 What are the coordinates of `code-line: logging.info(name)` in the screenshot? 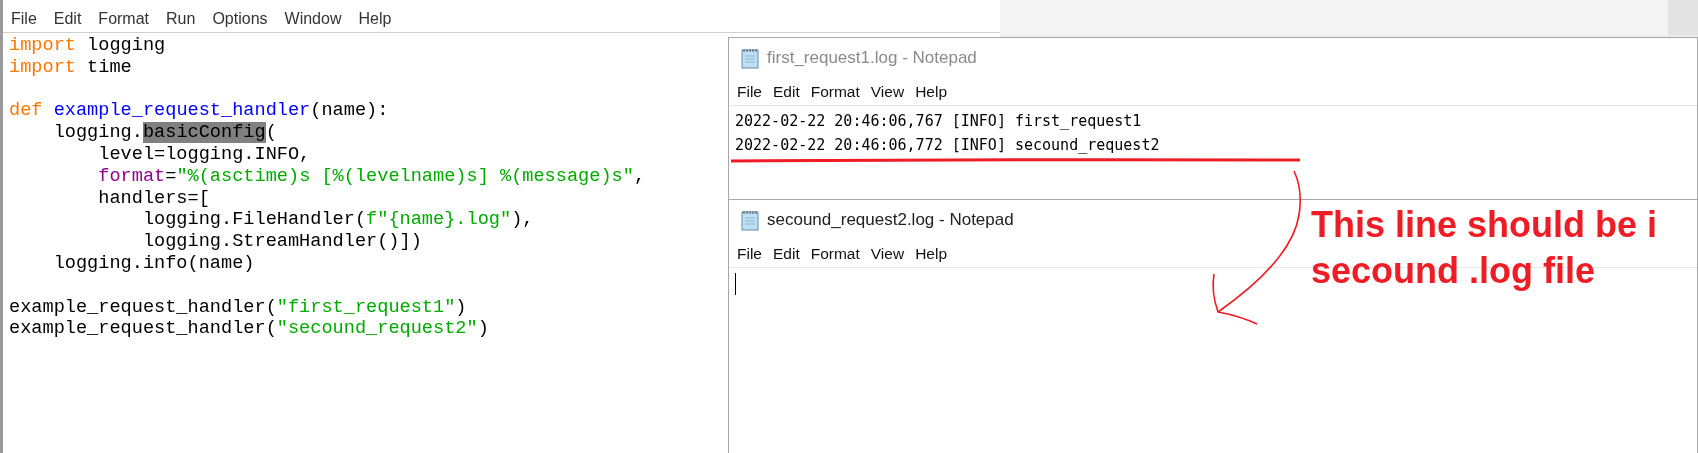 It's located at (153, 263).